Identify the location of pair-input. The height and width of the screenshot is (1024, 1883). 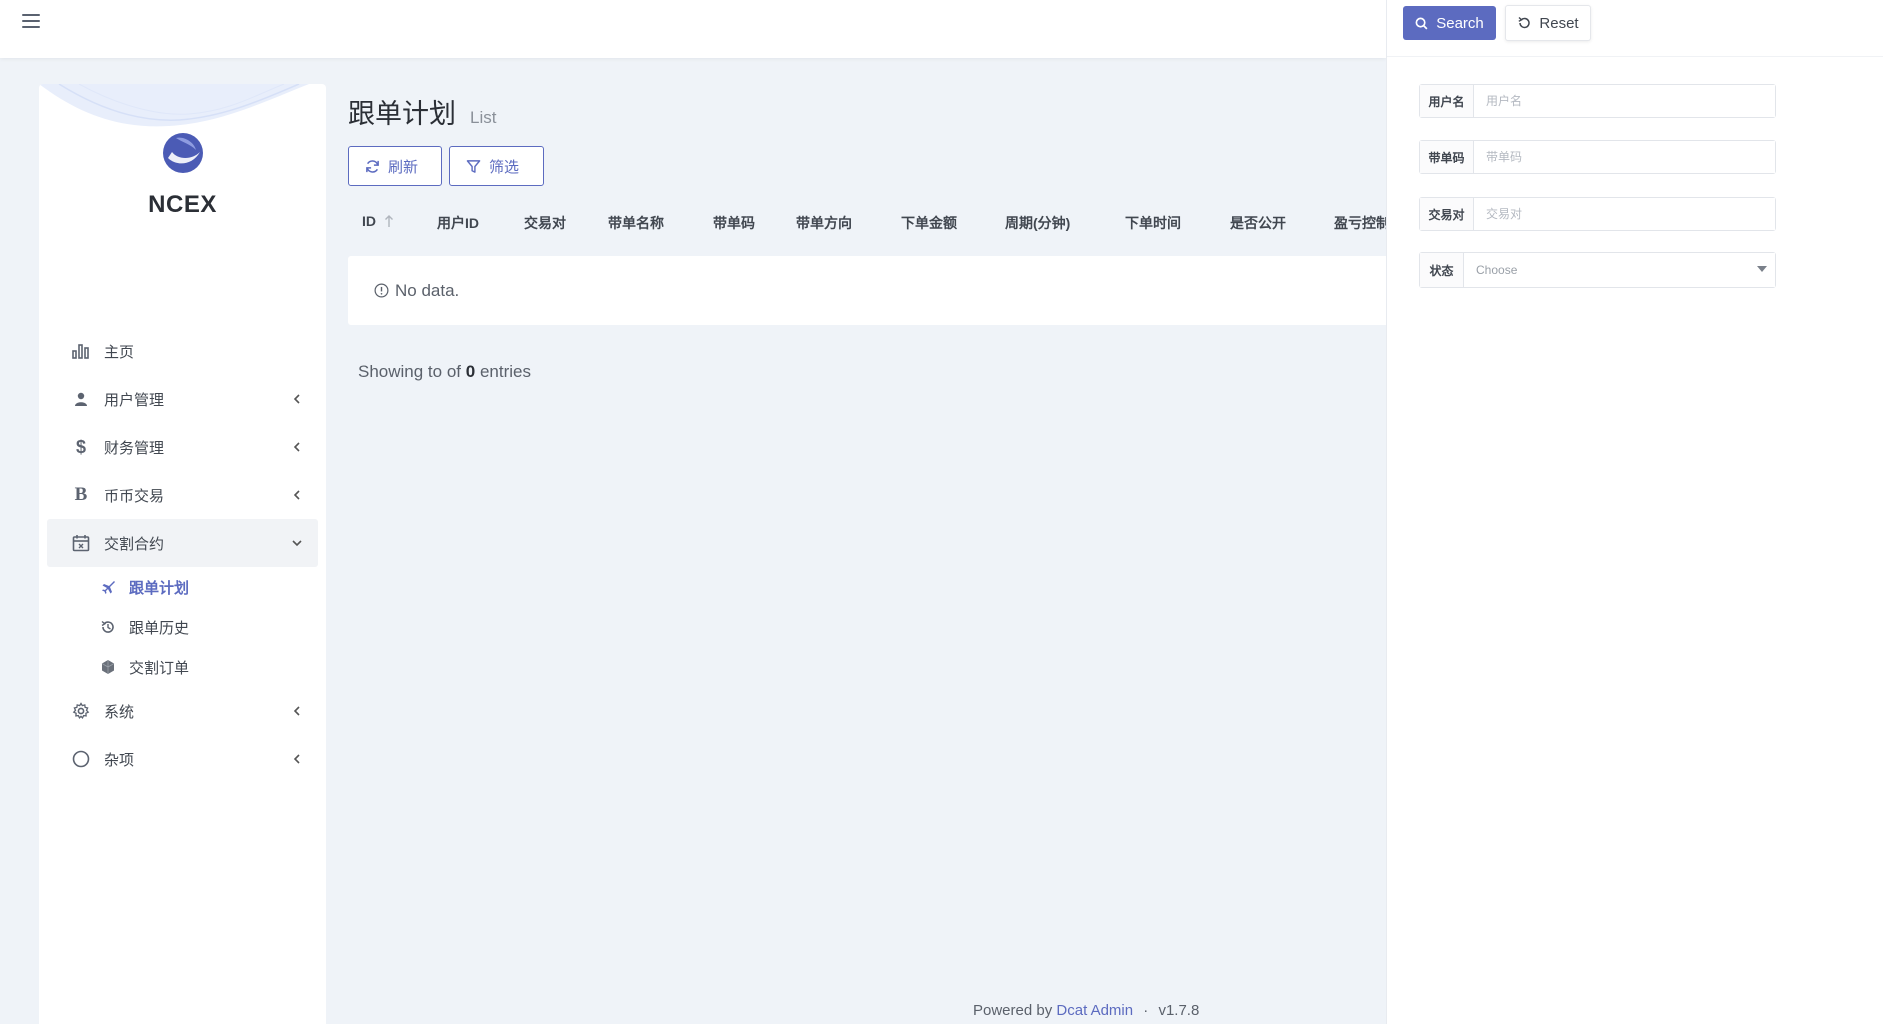
(1624, 214).